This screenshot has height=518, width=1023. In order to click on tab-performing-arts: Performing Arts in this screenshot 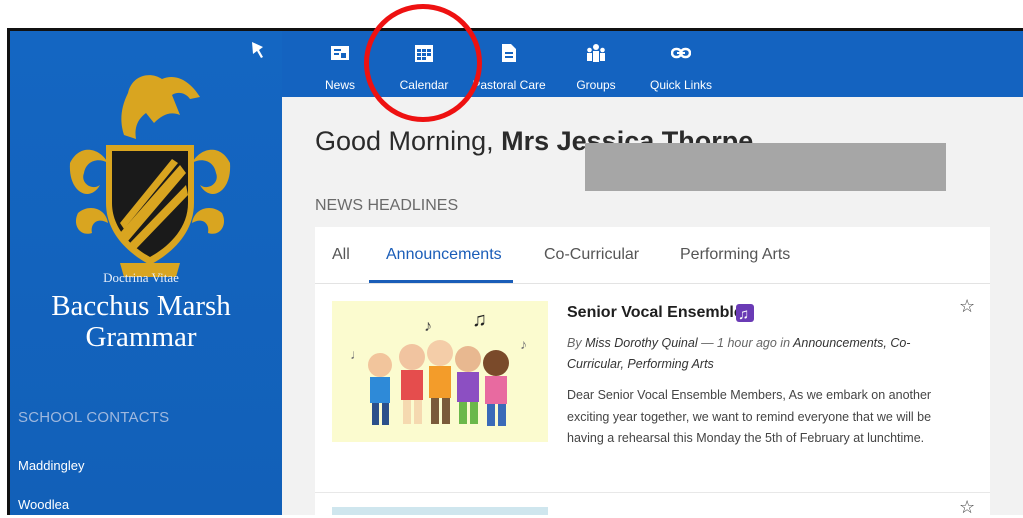, I will do `click(735, 255)`.